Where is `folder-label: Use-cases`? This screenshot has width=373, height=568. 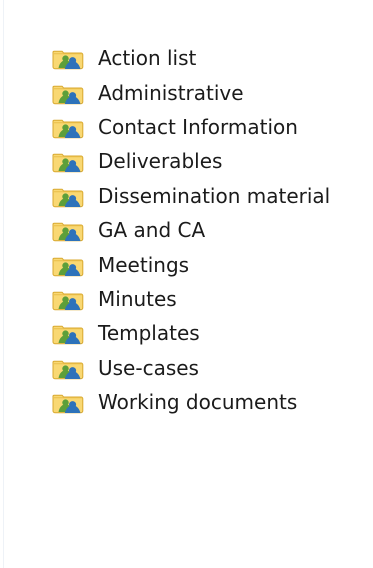
folder-label: Use-cases is located at coordinates (148, 367).